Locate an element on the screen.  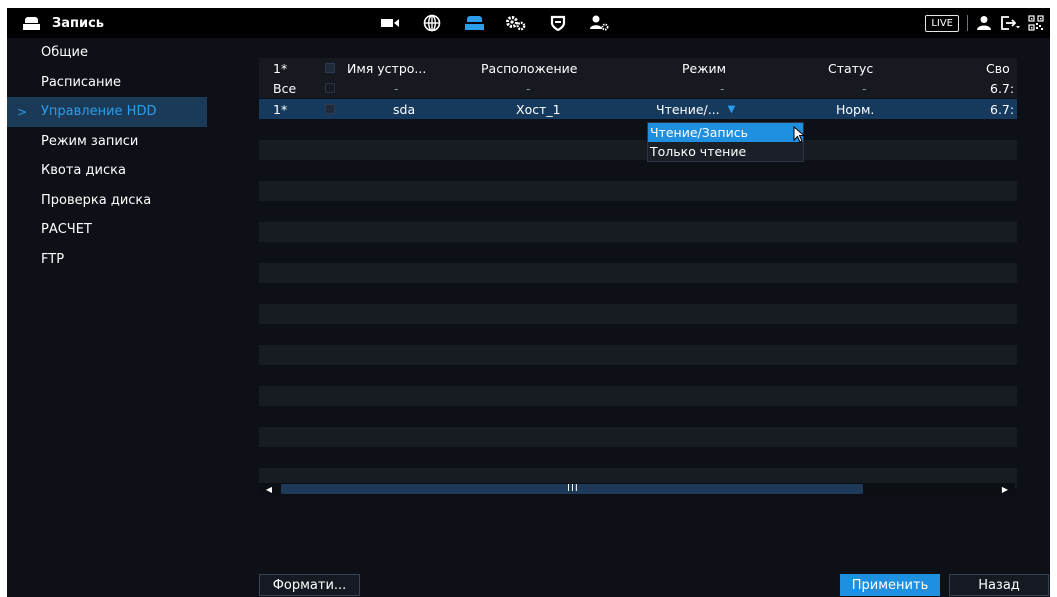
chevron-right-icon: > is located at coordinates (22, 111).